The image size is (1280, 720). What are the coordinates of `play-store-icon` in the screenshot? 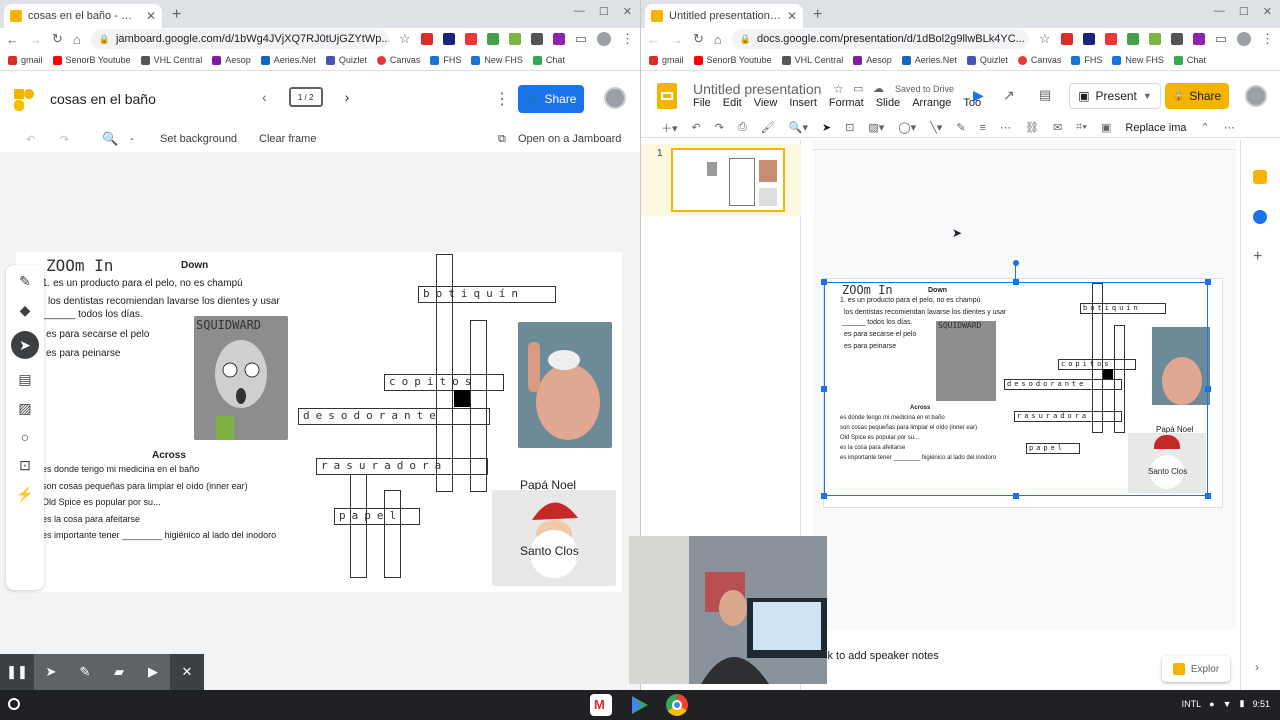 It's located at (639, 705).